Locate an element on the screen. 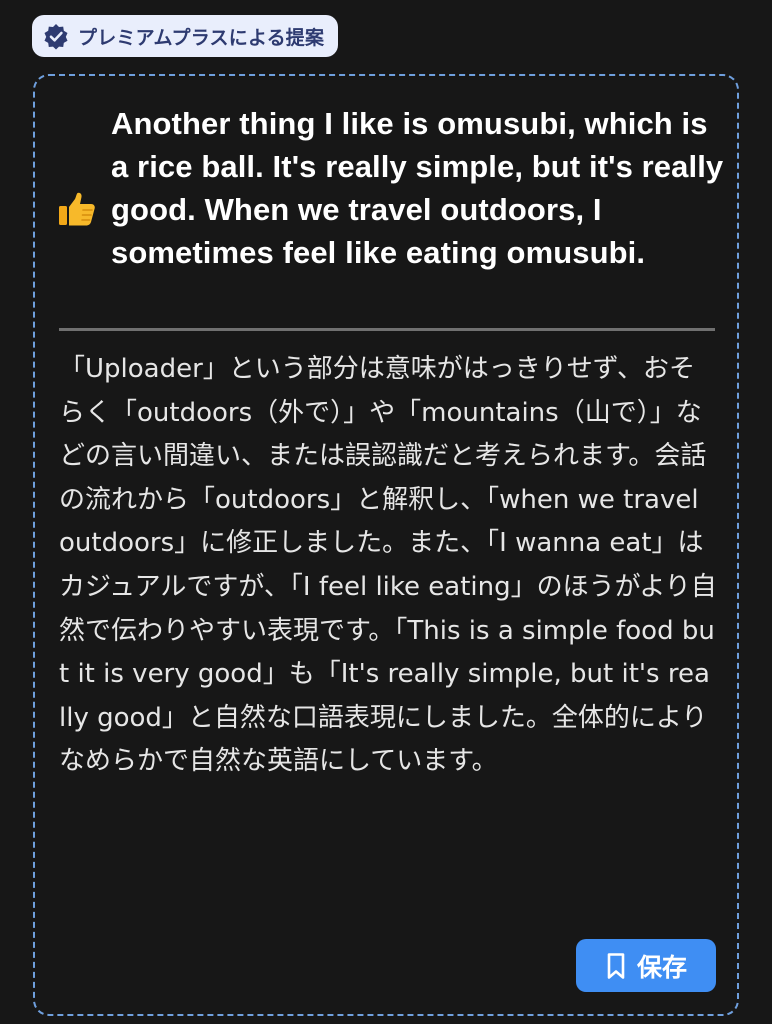  divider is located at coordinates (387, 329).